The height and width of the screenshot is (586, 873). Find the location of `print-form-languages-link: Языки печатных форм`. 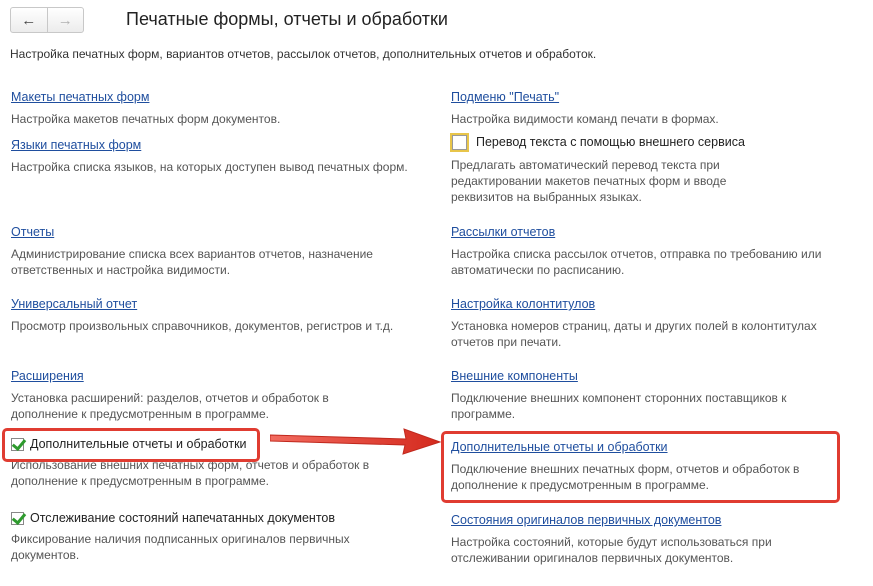

print-form-languages-link: Языки печатных форм is located at coordinates (76, 145).